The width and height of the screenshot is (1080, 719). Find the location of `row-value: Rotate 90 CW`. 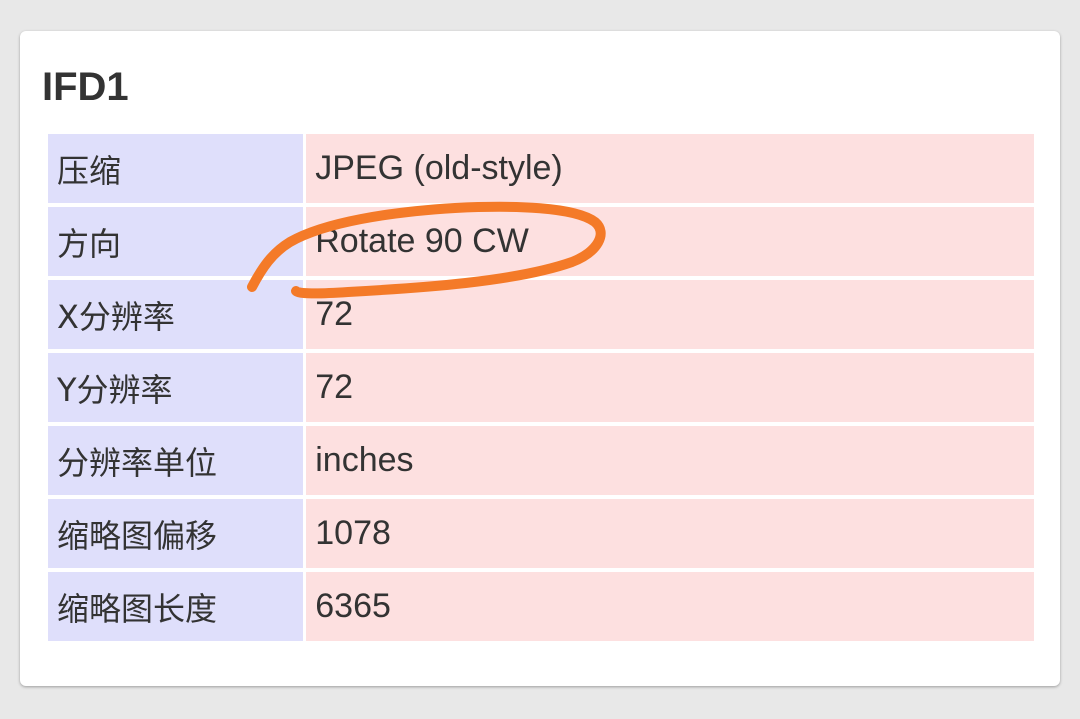

row-value: Rotate 90 CW is located at coordinates (670, 241).